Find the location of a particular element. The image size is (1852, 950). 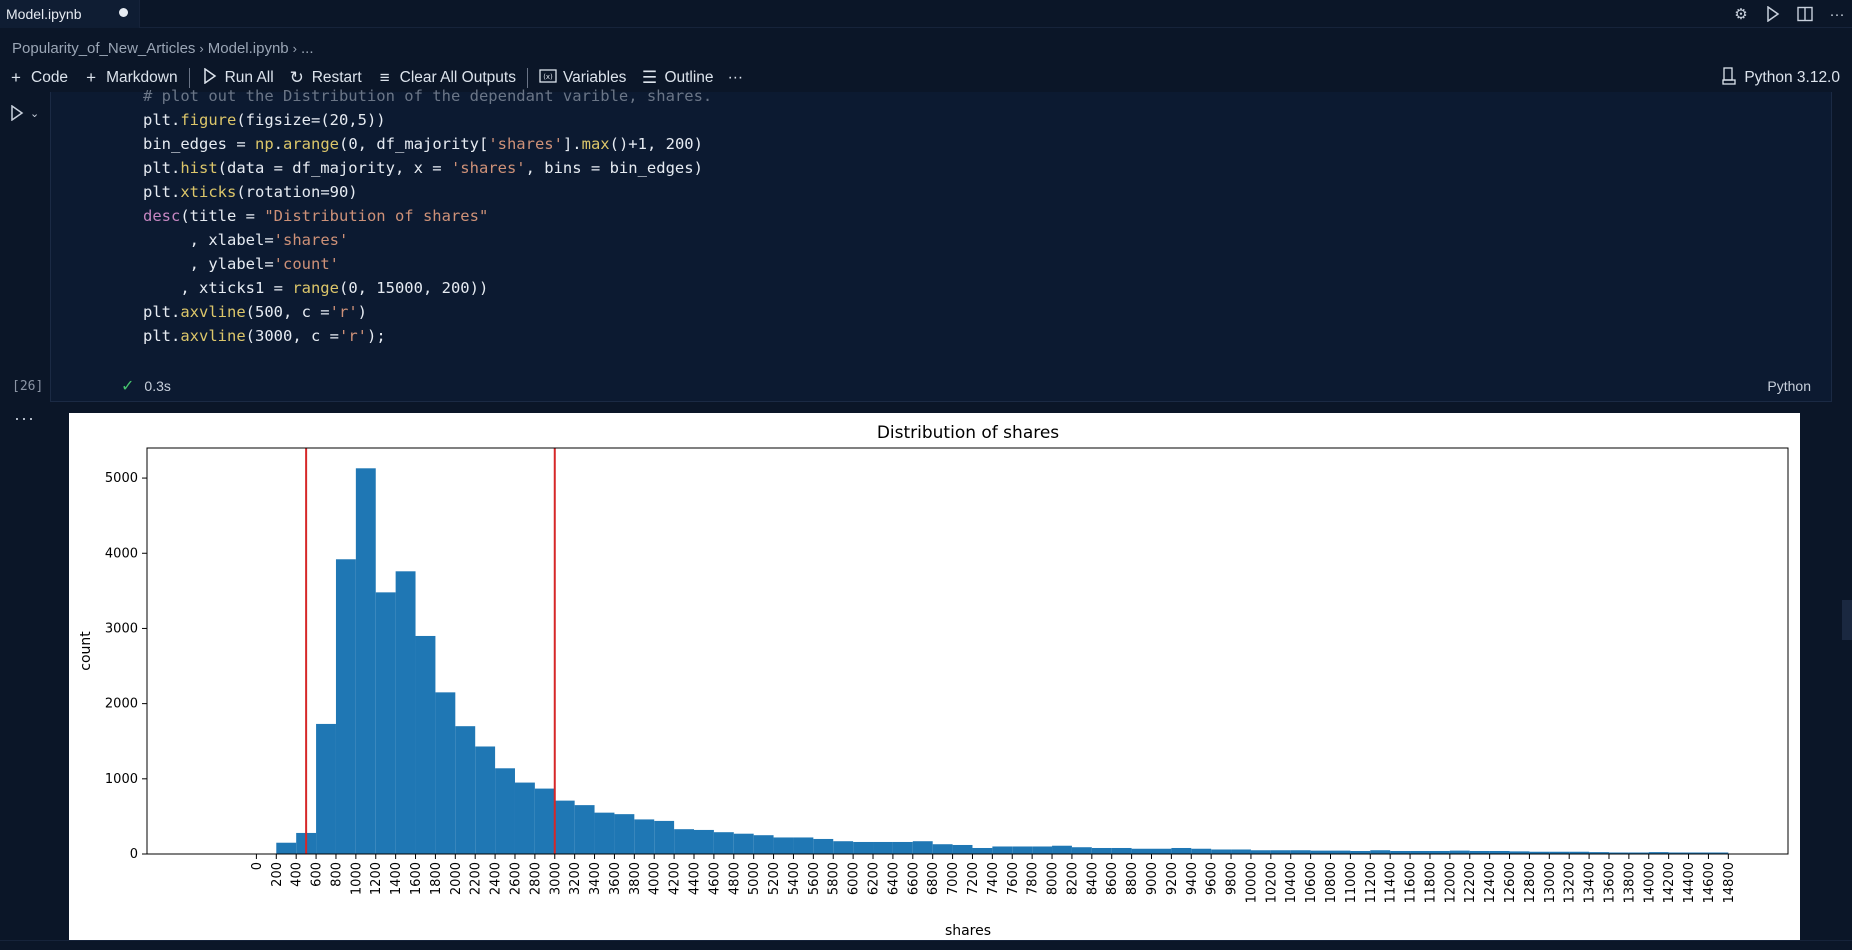

code-line: , xticks1 = range(0, 15000, 200)) is located at coordinates (316, 288).